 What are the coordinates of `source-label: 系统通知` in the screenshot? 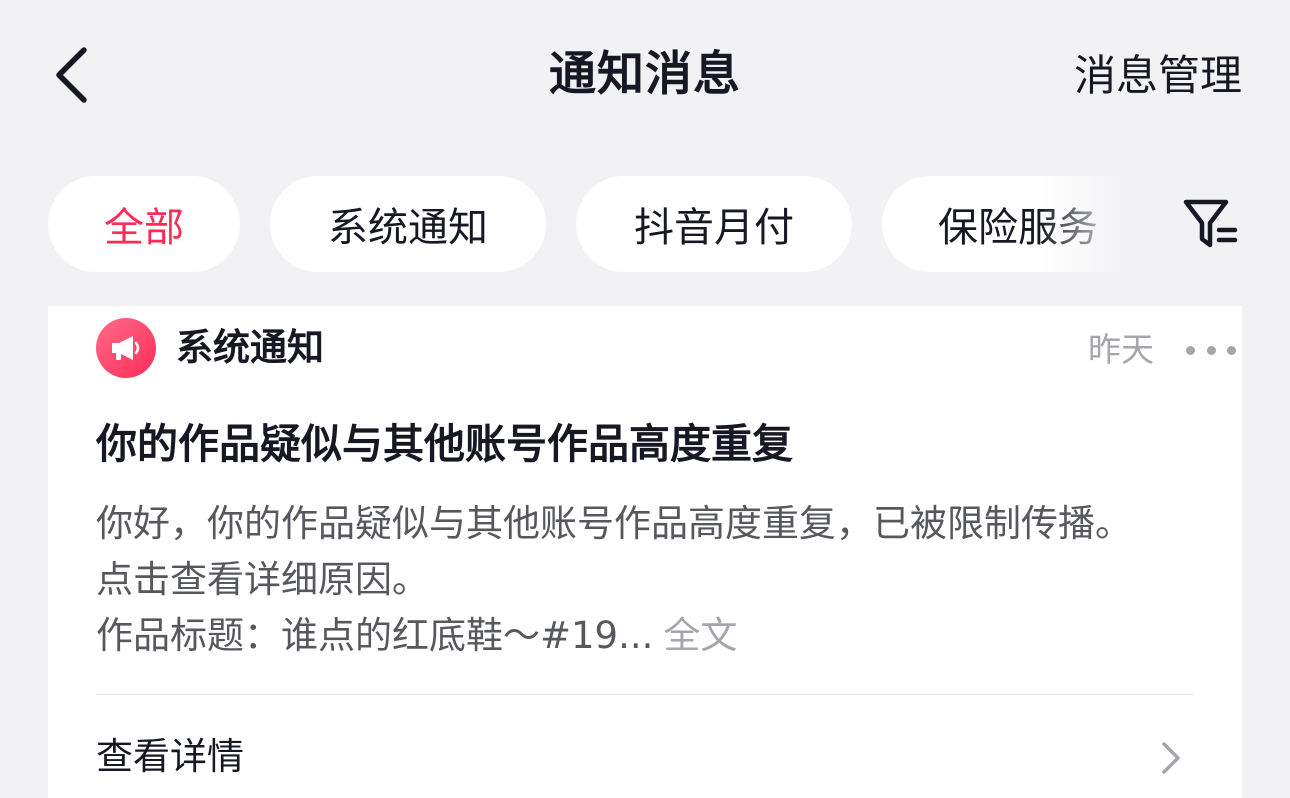 It's located at (250, 347).